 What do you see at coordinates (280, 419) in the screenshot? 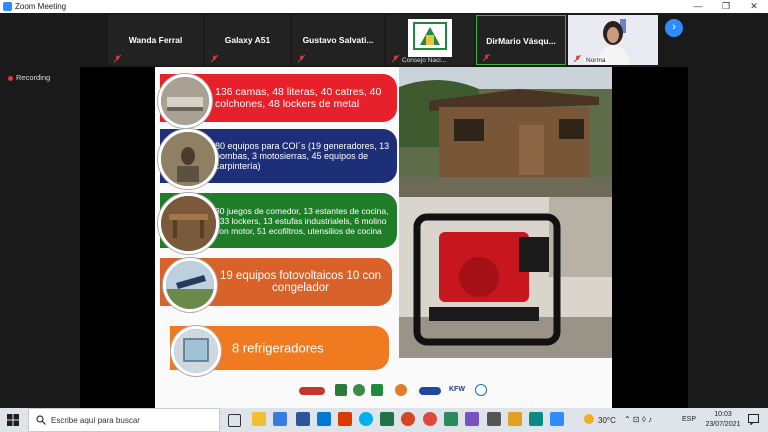
I see `store-icon` at bounding box center [280, 419].